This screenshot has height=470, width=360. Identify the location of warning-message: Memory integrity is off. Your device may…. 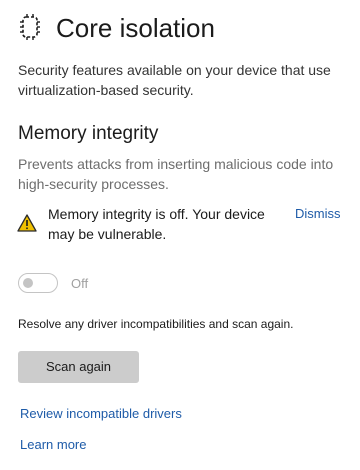
(156, 224).